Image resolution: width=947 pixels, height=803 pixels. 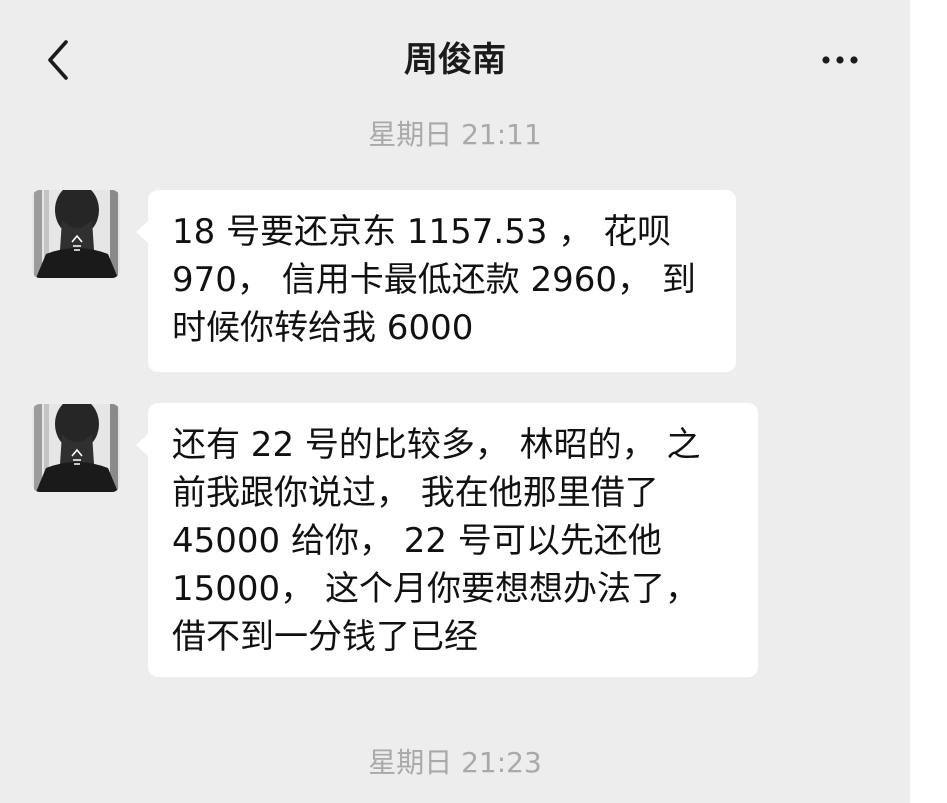 What do you see at coordinates (325, 637) in the screenshot?
I see `message-text-line: 借不到一分钱了已经` at bounding box center [325, 637].